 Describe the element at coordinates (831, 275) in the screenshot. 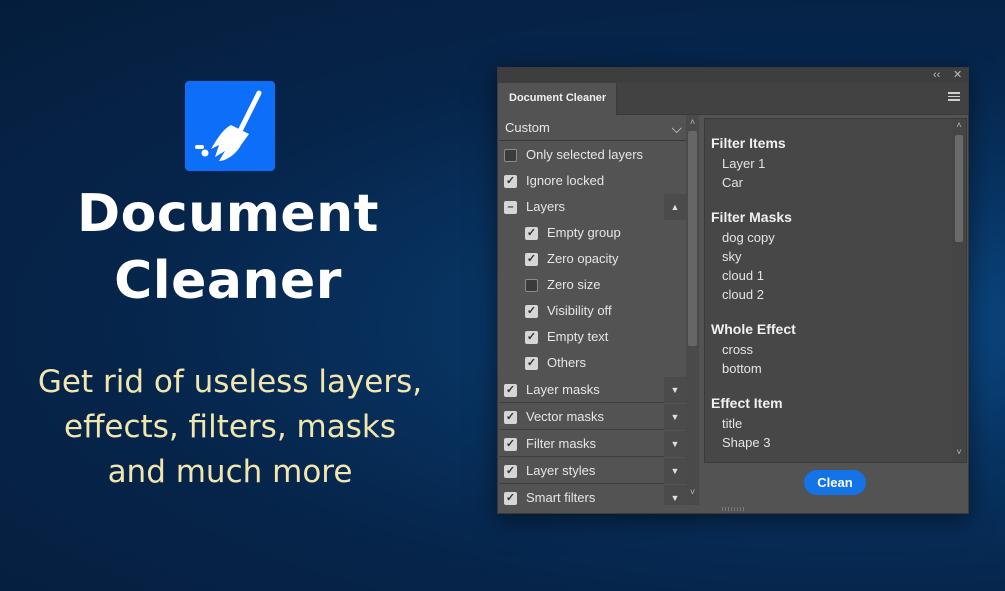

I see `list-item: cloud 1` at that location.